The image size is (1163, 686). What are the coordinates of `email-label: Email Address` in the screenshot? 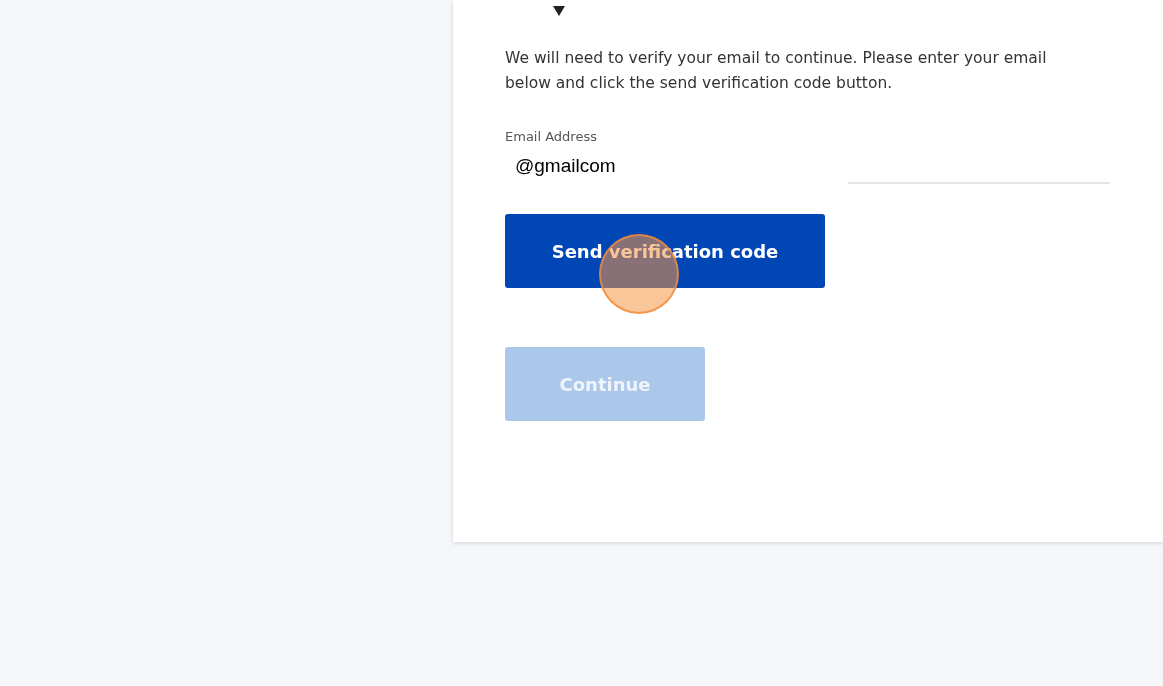 It's located at (551, 136).